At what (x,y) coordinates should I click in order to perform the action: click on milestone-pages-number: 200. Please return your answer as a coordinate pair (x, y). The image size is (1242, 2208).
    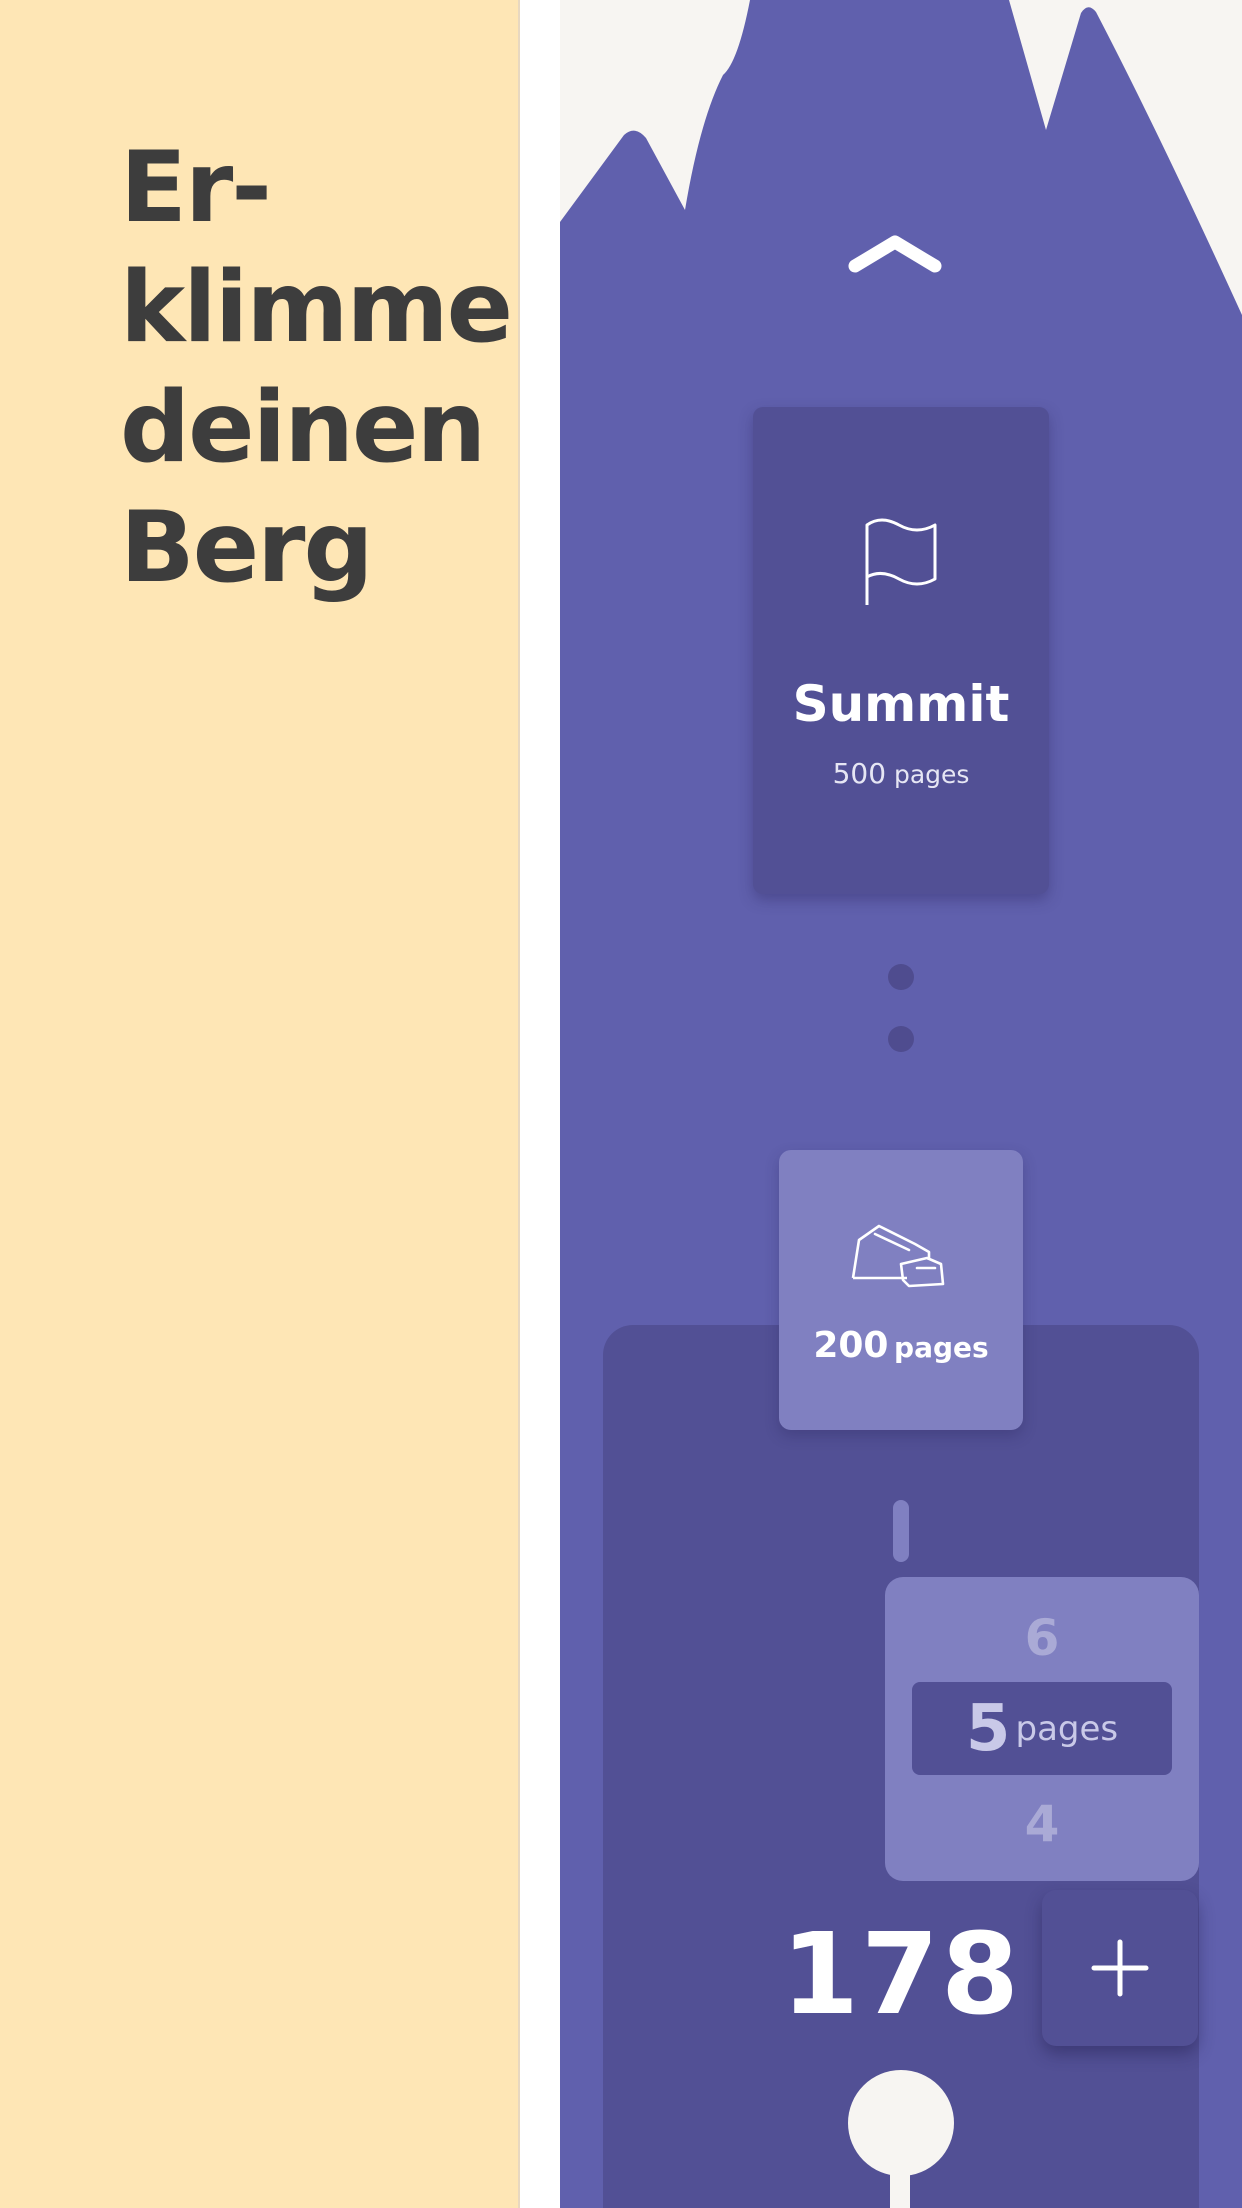
    Looking at the image, I should click on (851, 1345).